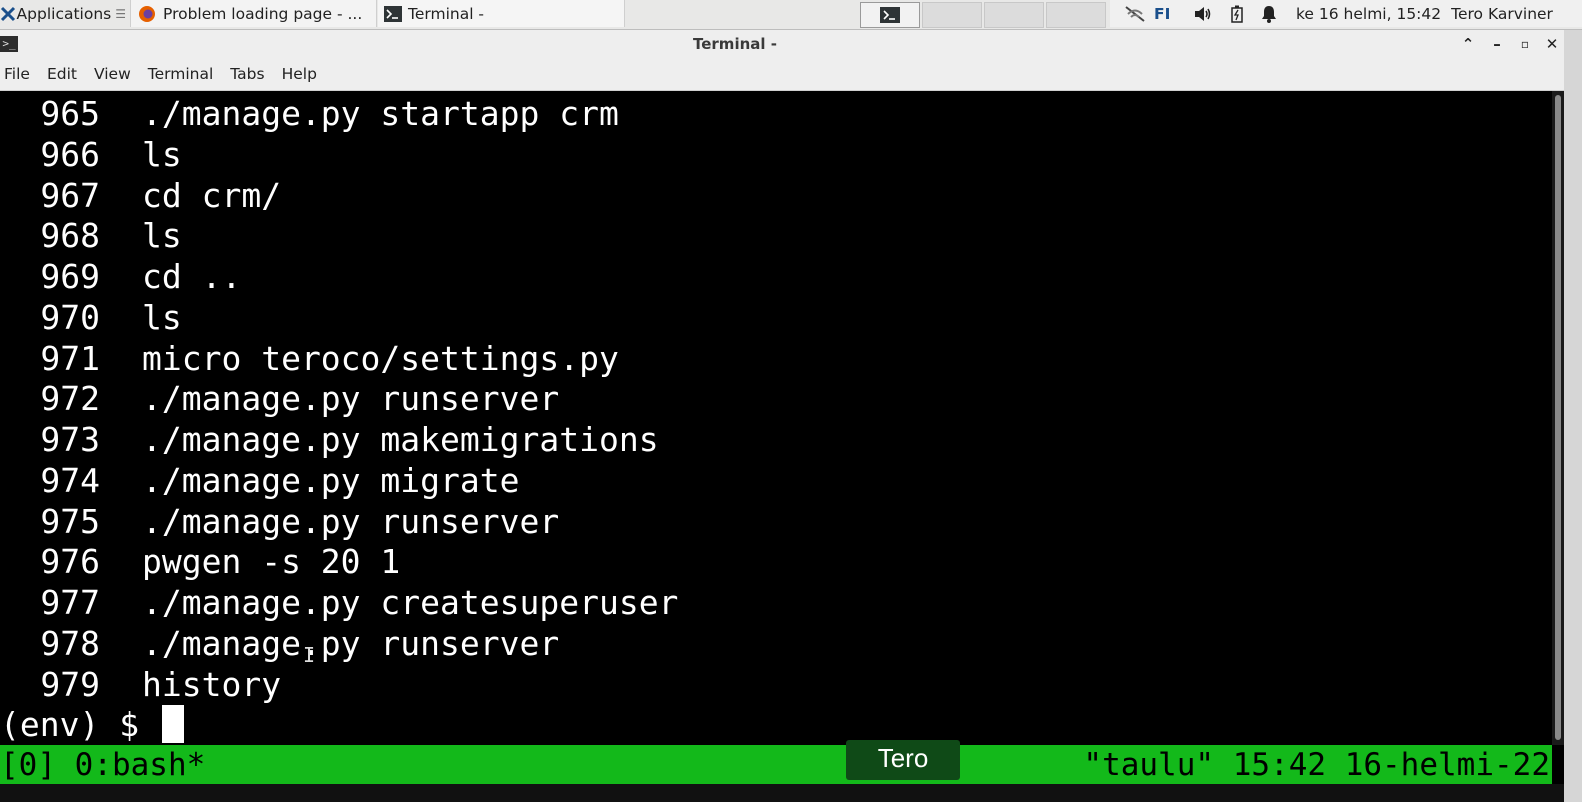 This screenshot has height=802, width=1582. I want to click on text-cursor, so click(173, 724).